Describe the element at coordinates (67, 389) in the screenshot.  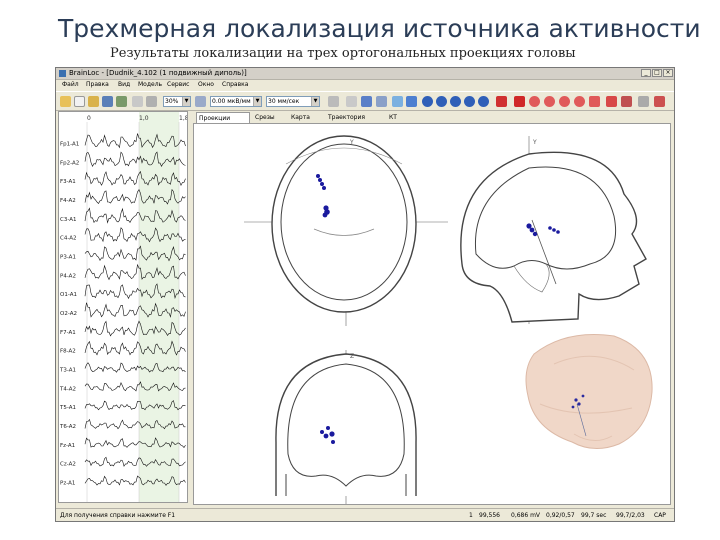
I see `eeg-channel-label: T4-A2` at that location.